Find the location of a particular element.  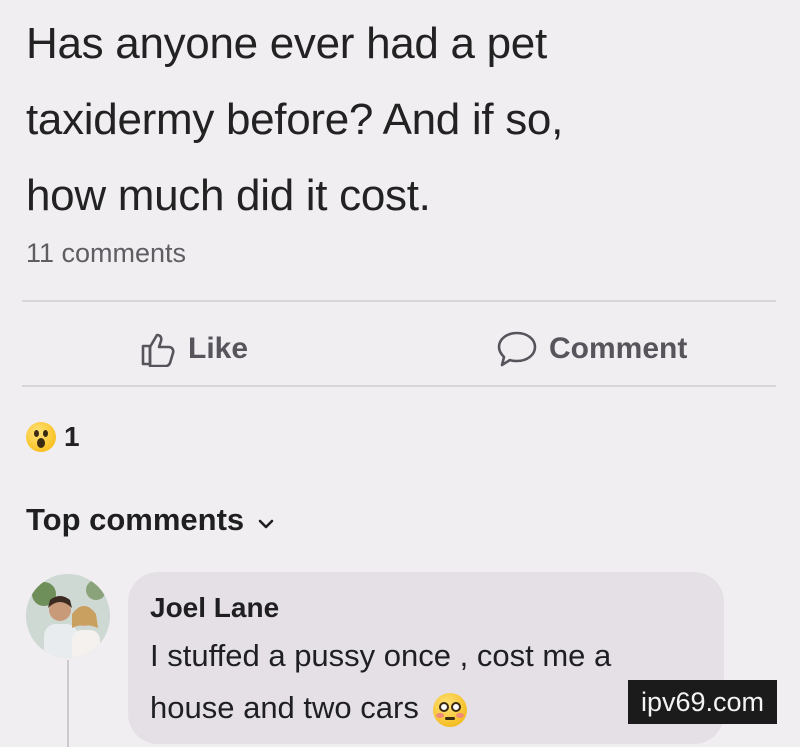

like-button: Like is located at coordinates (194, 349).